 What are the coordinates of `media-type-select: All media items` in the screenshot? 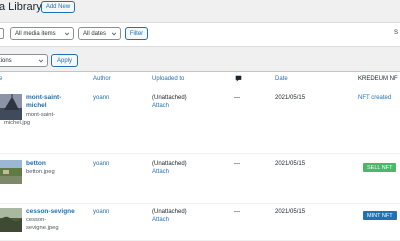 It's located at (42, 33).